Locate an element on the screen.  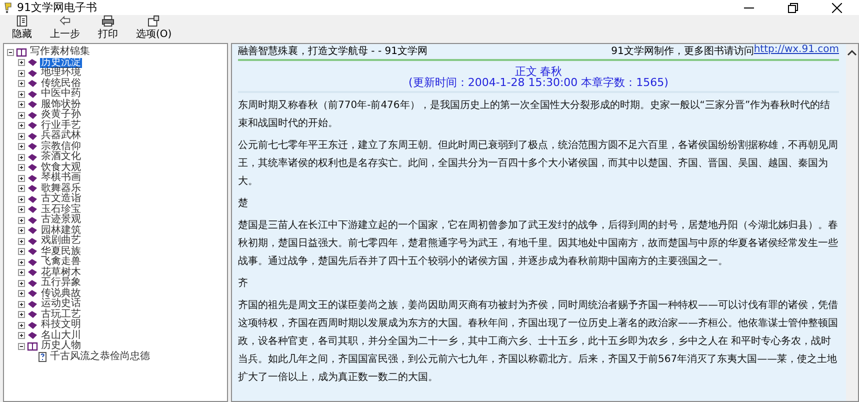
tree-item: 琴棋书画 is located at coordinates (61, 178).